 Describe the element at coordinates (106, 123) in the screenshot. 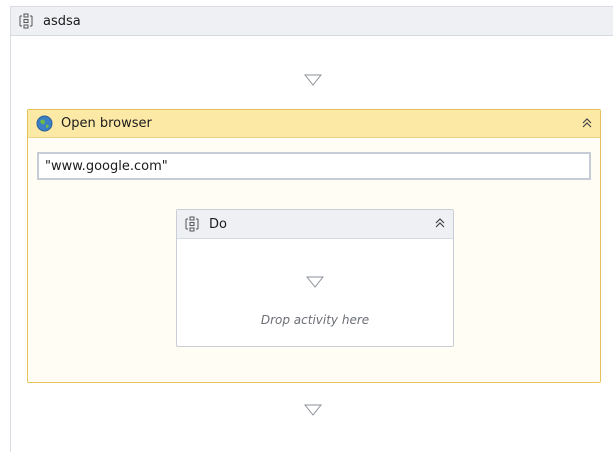

I see `open-browser-title: Open browser` at that location.